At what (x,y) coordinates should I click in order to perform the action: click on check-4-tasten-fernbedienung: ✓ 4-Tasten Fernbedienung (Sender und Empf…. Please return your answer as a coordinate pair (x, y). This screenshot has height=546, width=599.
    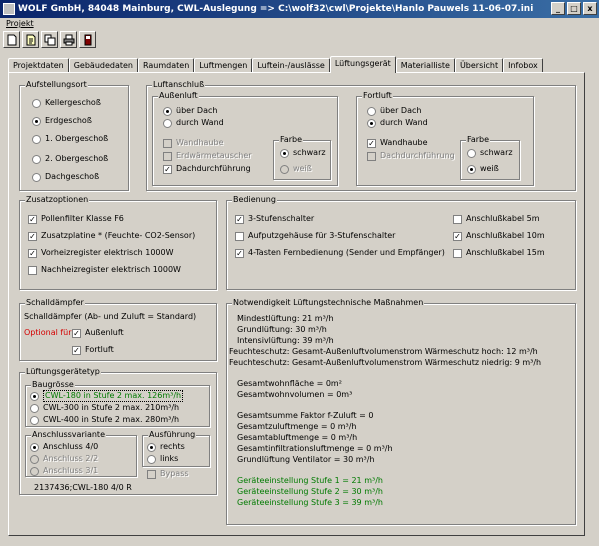
    Looking at the image, I should click on (340, 253).